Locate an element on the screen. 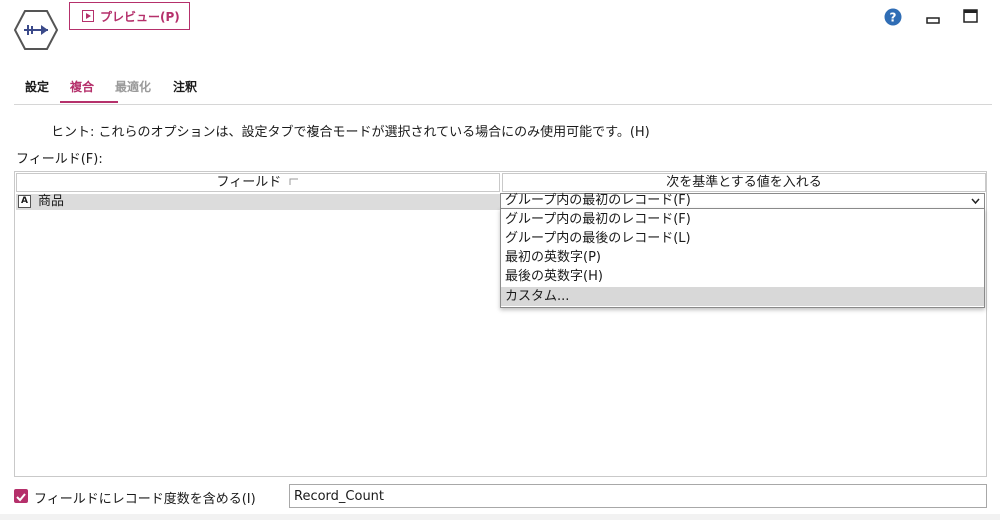  tab-optimization: 最適化 is located at coordinates (133, 87).